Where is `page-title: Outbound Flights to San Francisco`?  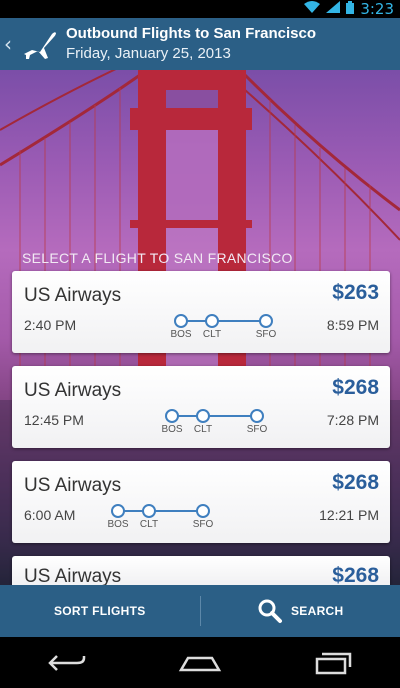
page-title: Outbound Flights to San Francisco is located at coordinates (191, 33).